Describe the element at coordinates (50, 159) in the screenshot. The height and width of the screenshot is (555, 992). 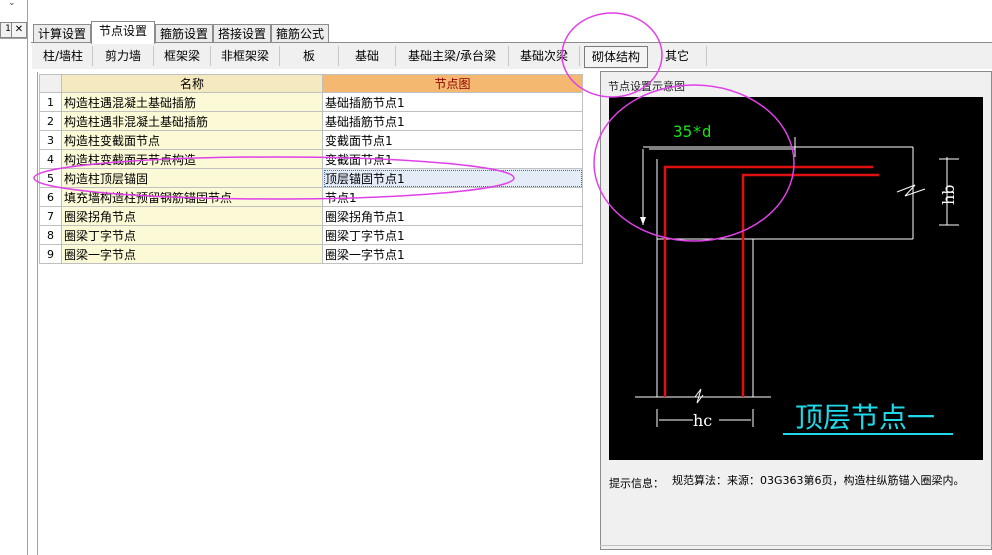
I see `row-index: 4` at that location.